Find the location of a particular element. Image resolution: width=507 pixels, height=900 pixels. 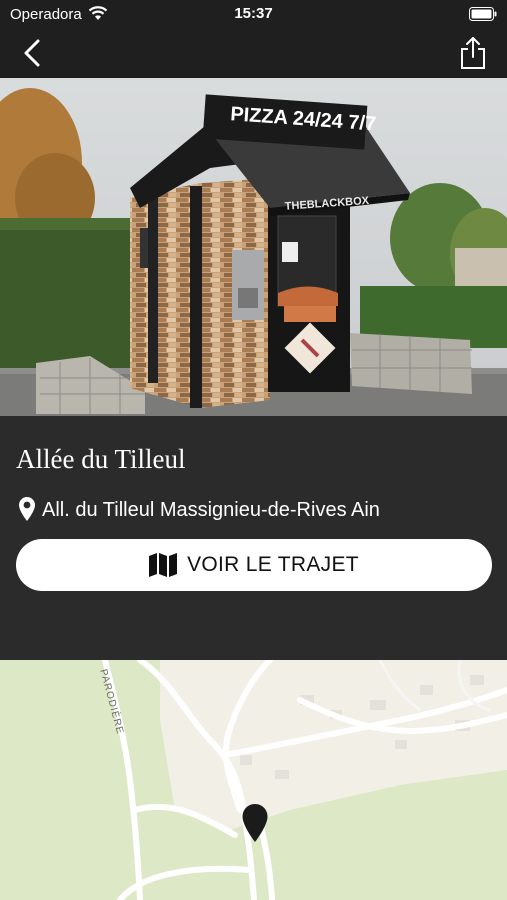

back-chevron-icon is located at coordinates (32, 53).